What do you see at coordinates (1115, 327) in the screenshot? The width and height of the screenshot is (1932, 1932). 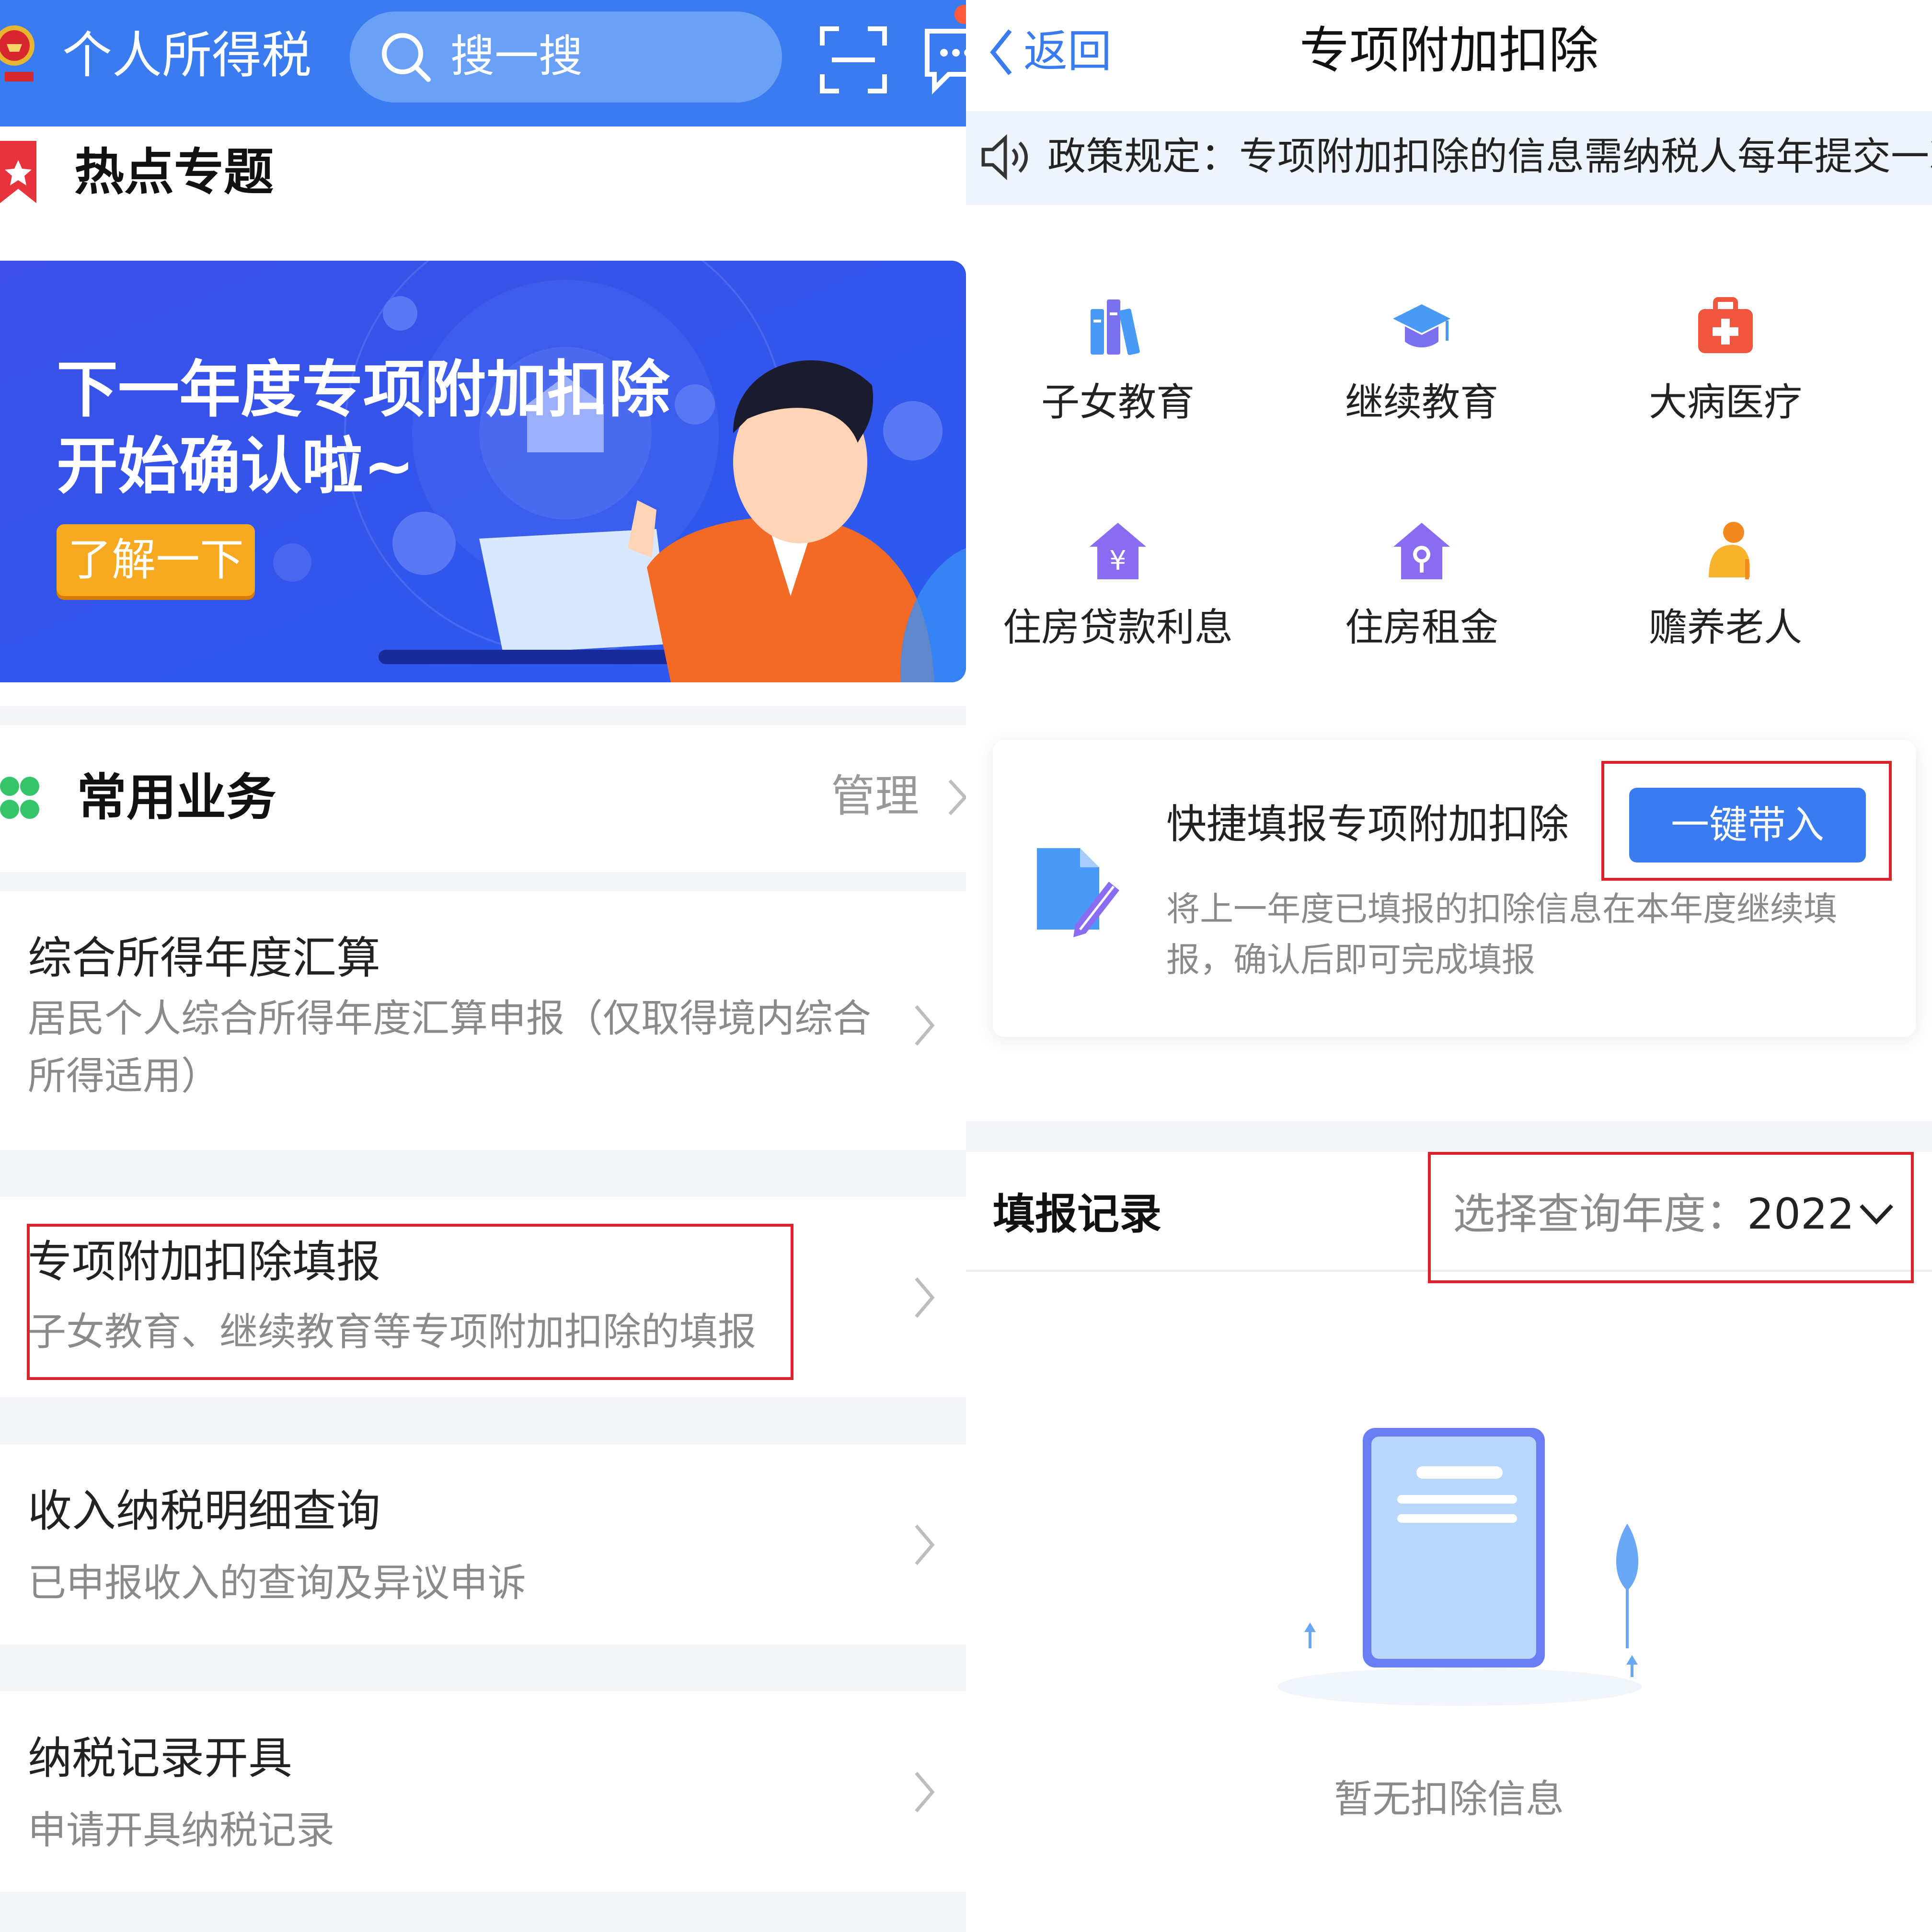 I see `books-icon` at bounding box center [1115, 327].